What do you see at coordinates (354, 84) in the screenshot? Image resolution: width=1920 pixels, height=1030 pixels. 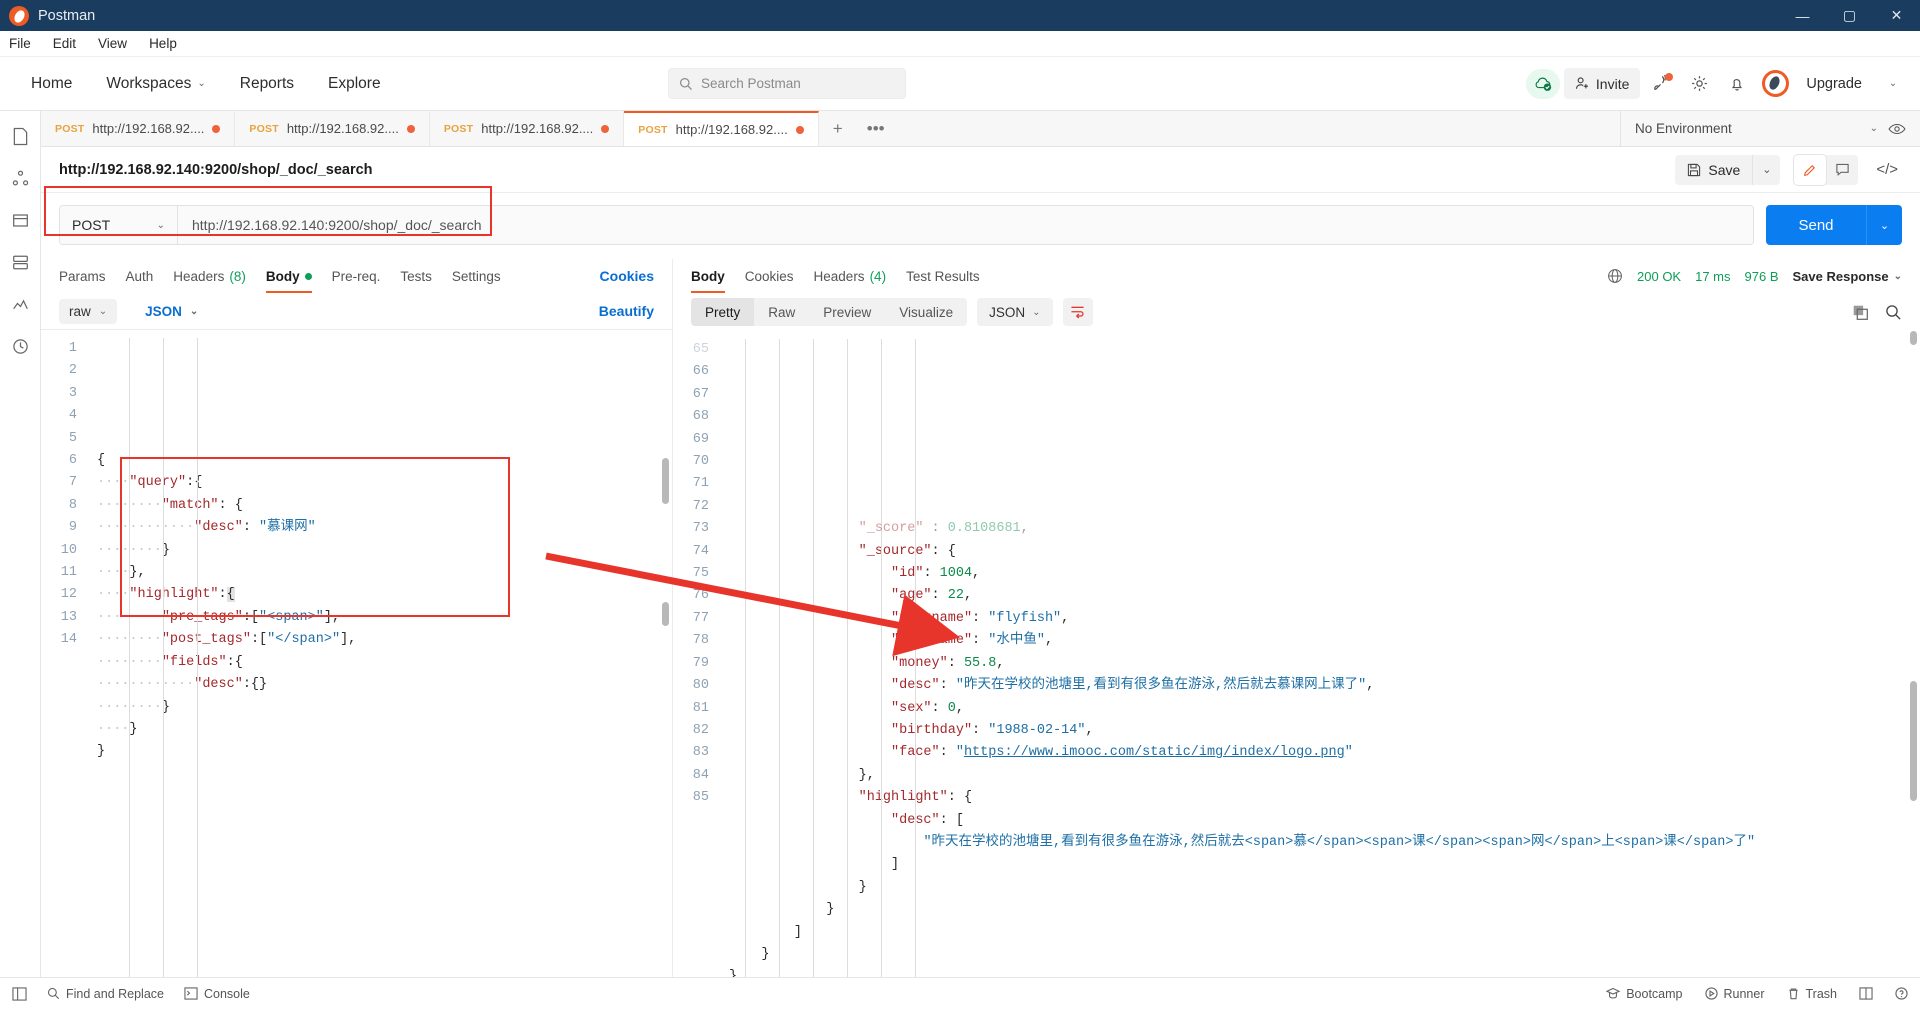 I see `nav-explore: Explore` at bounding box center [354, 84].